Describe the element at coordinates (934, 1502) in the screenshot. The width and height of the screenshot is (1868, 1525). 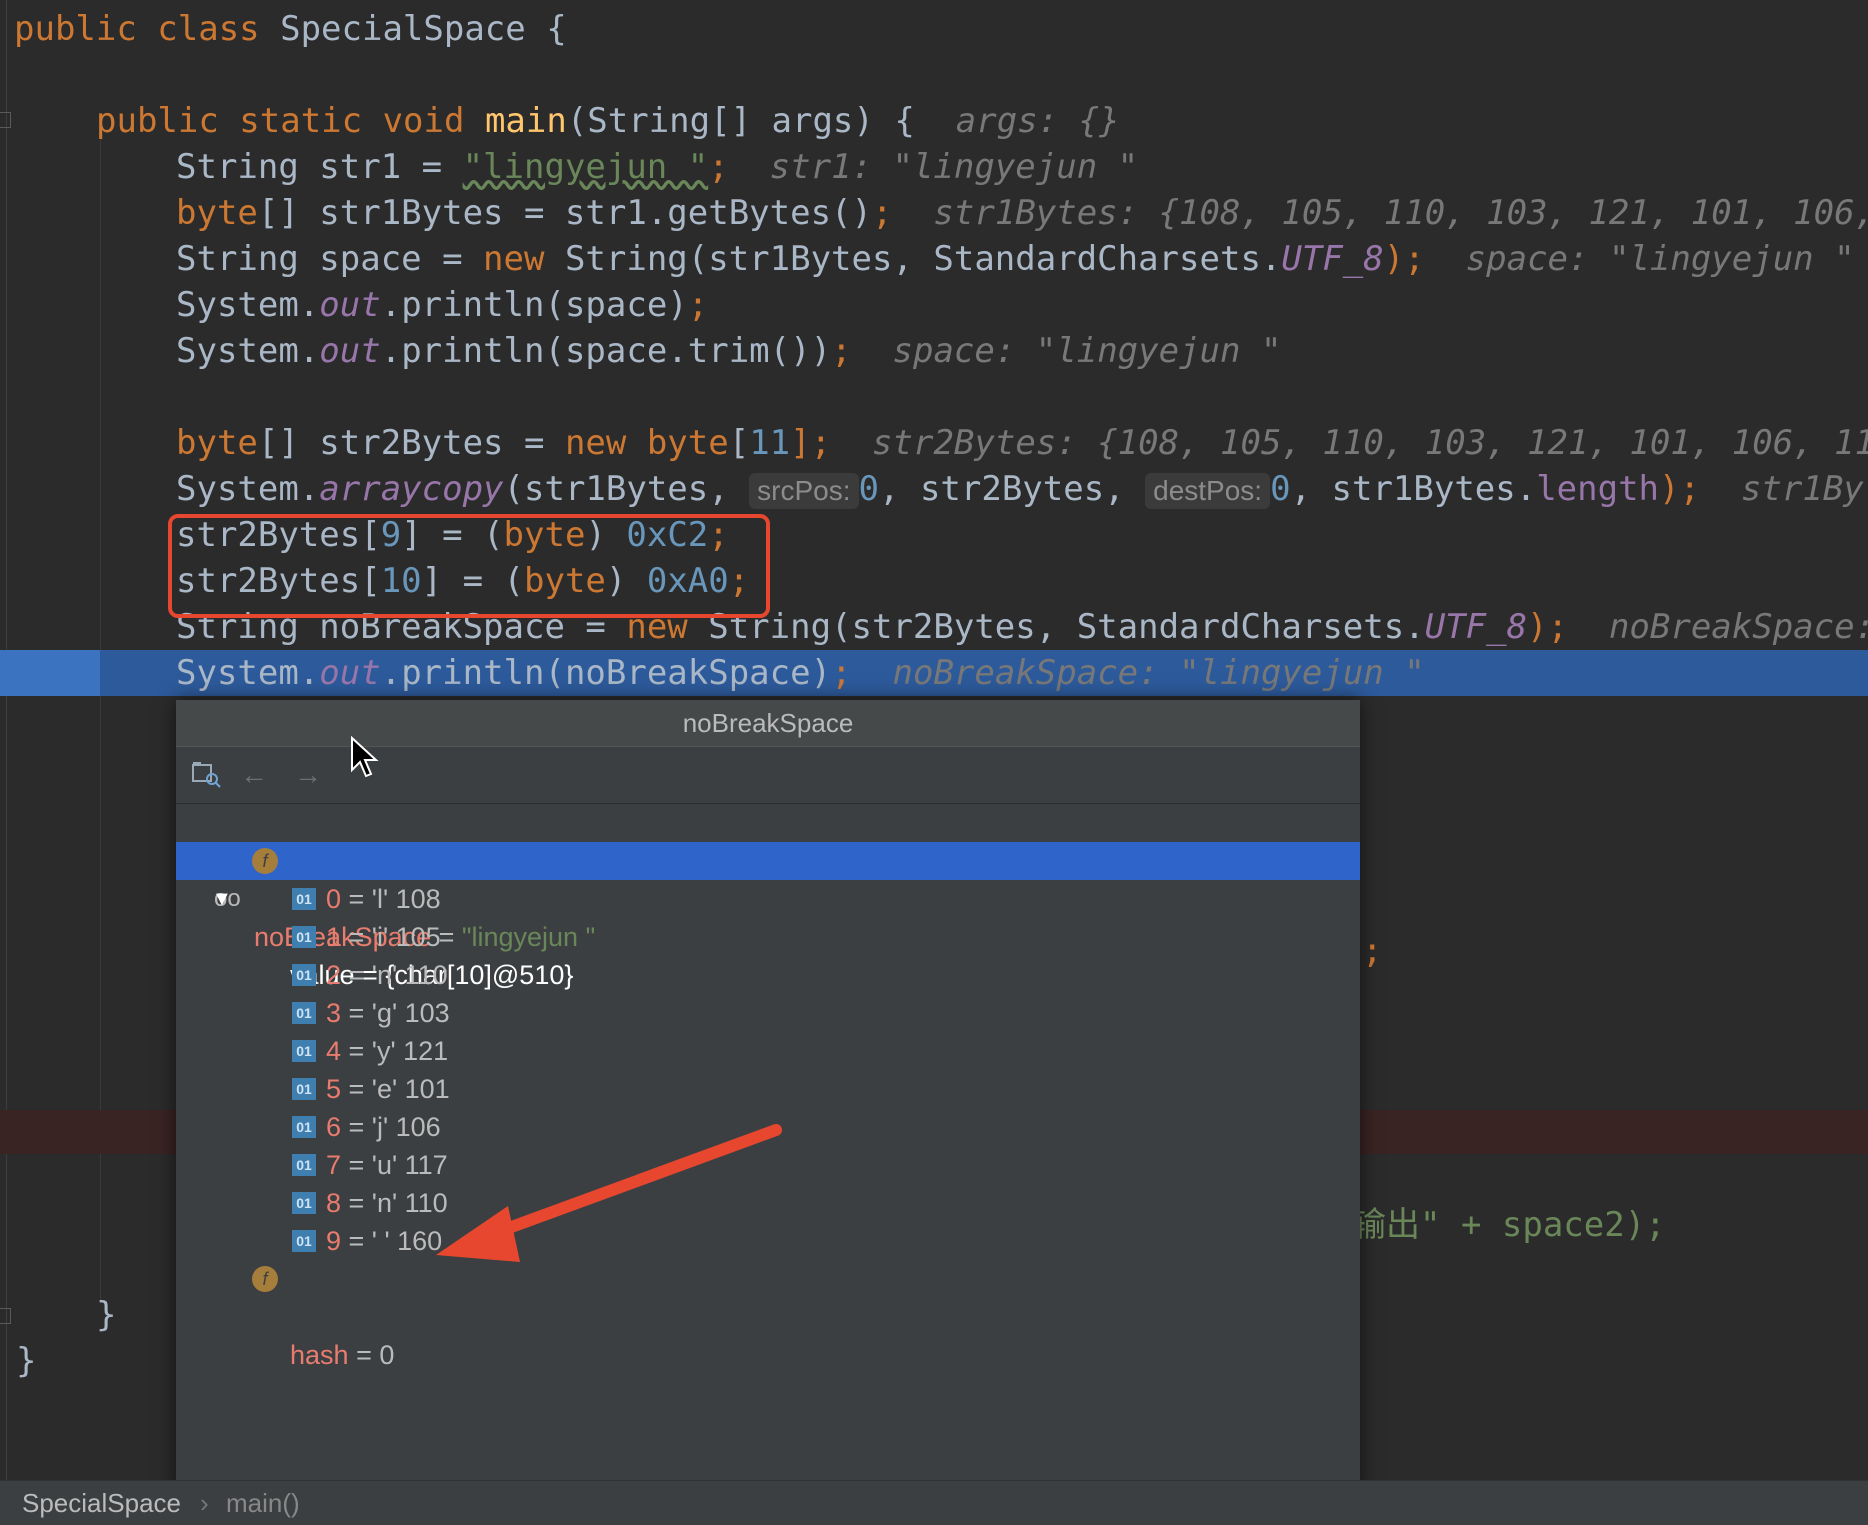
I see `breadcrumb-bar: SpecialSpace › main()` at that location.